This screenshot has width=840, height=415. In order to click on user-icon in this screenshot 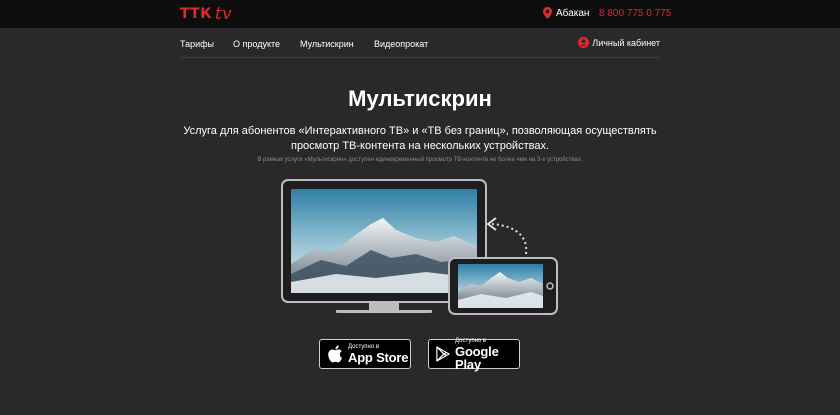, I will do `click(584, 42)`.